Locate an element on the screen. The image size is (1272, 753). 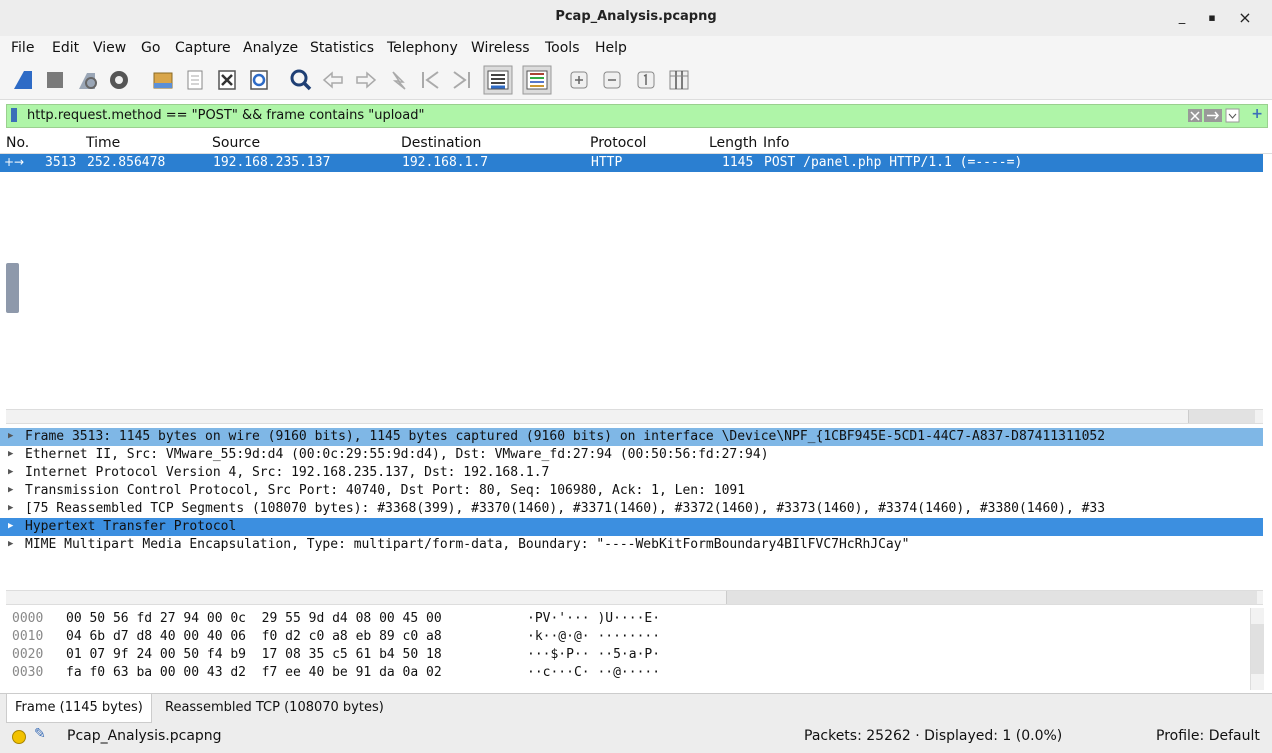
detail-http: ▶ Hypertext Transfer Protocol is located at coordinates (631, 527).